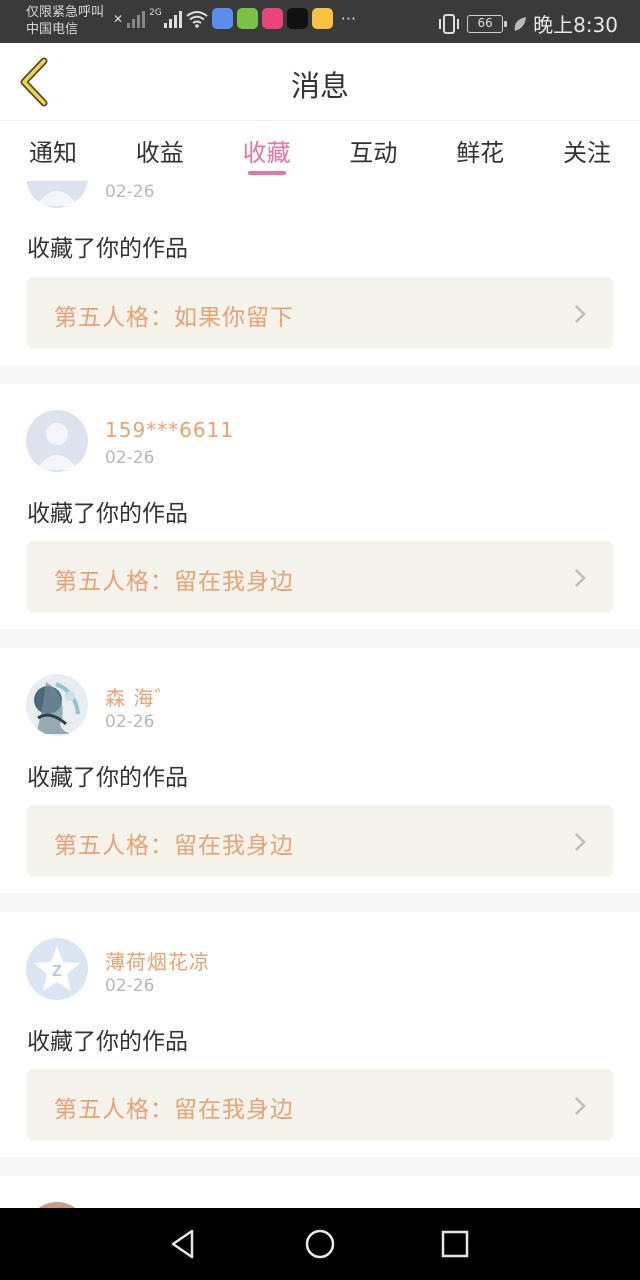 The image size is (640, 1280). I want to click on page-title: 消息, so click(319, 86).